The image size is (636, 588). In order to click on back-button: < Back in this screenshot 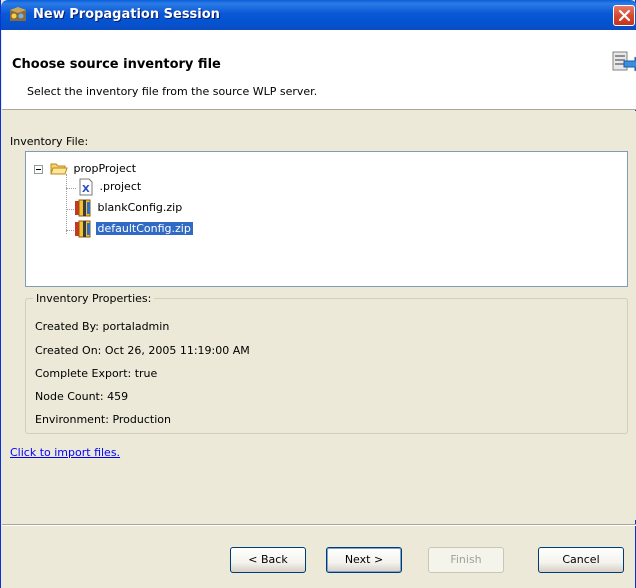, I will do `click(268, 560)`.